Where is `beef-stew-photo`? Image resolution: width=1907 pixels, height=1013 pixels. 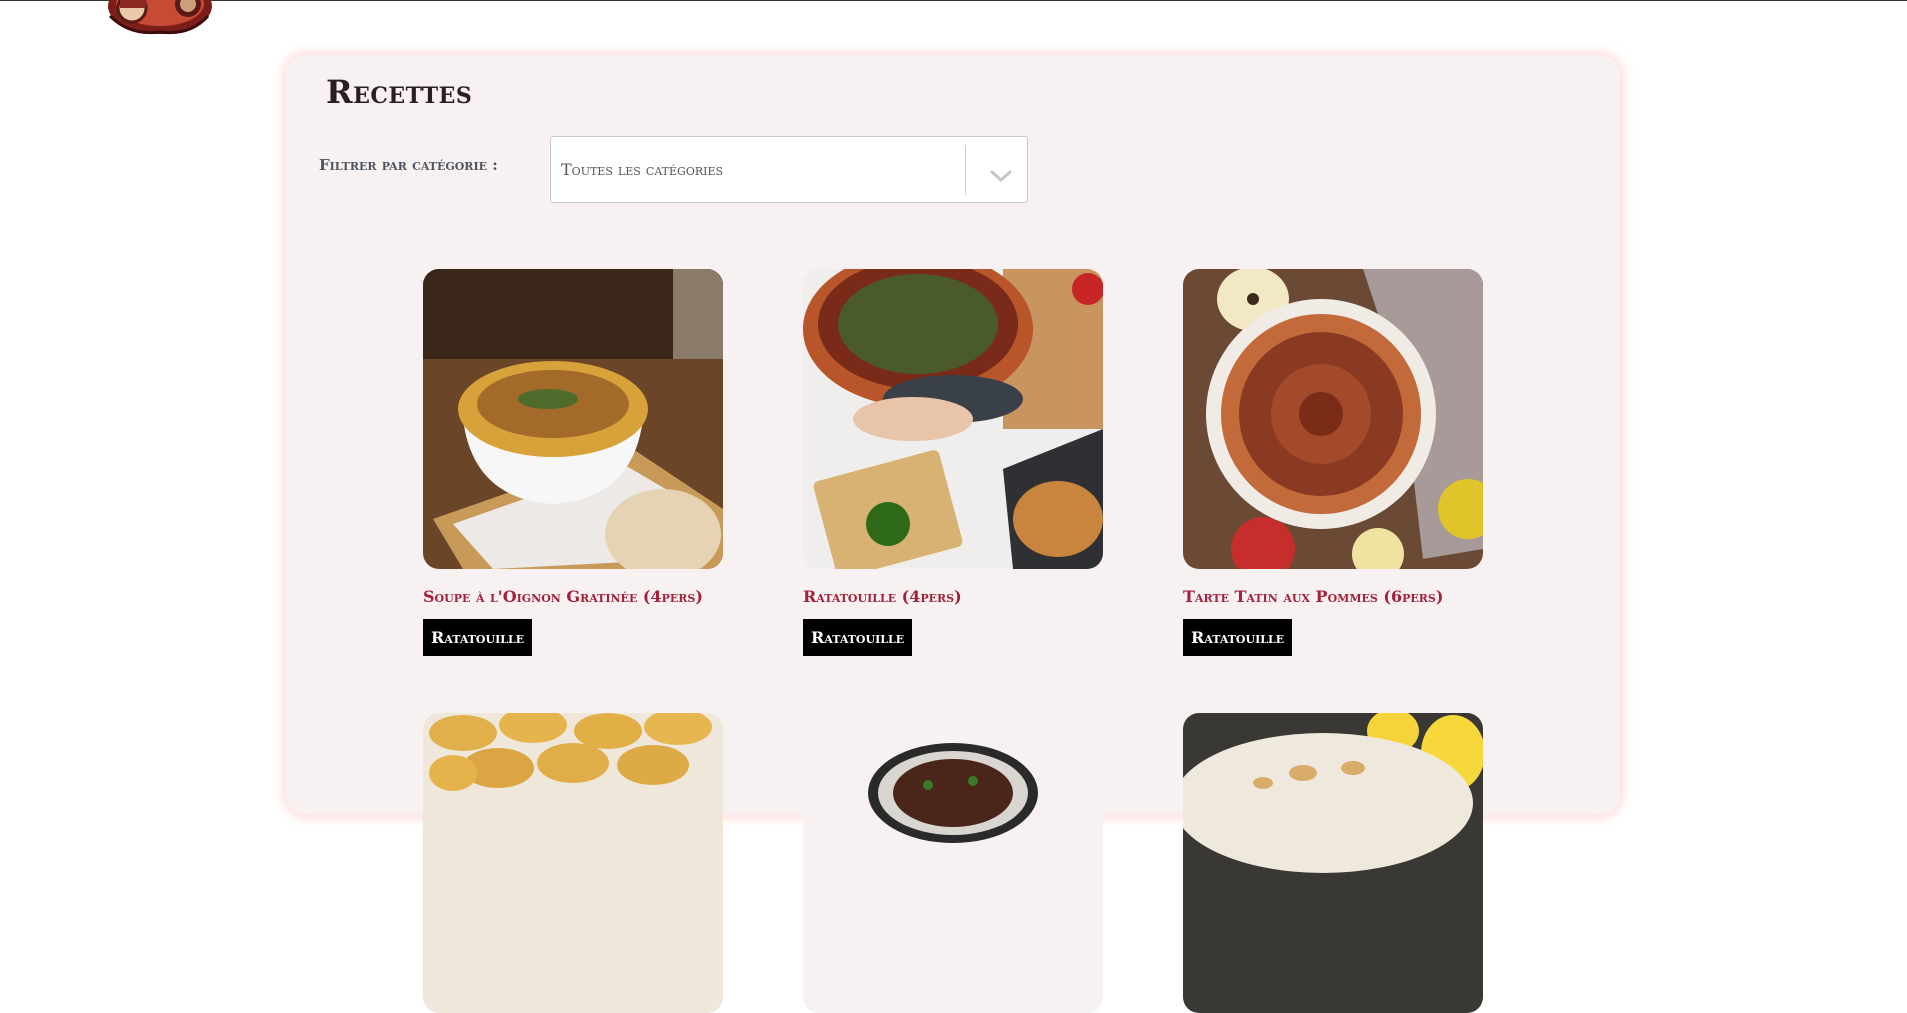 beef-stew-photo is located at coordinates (953, 863).